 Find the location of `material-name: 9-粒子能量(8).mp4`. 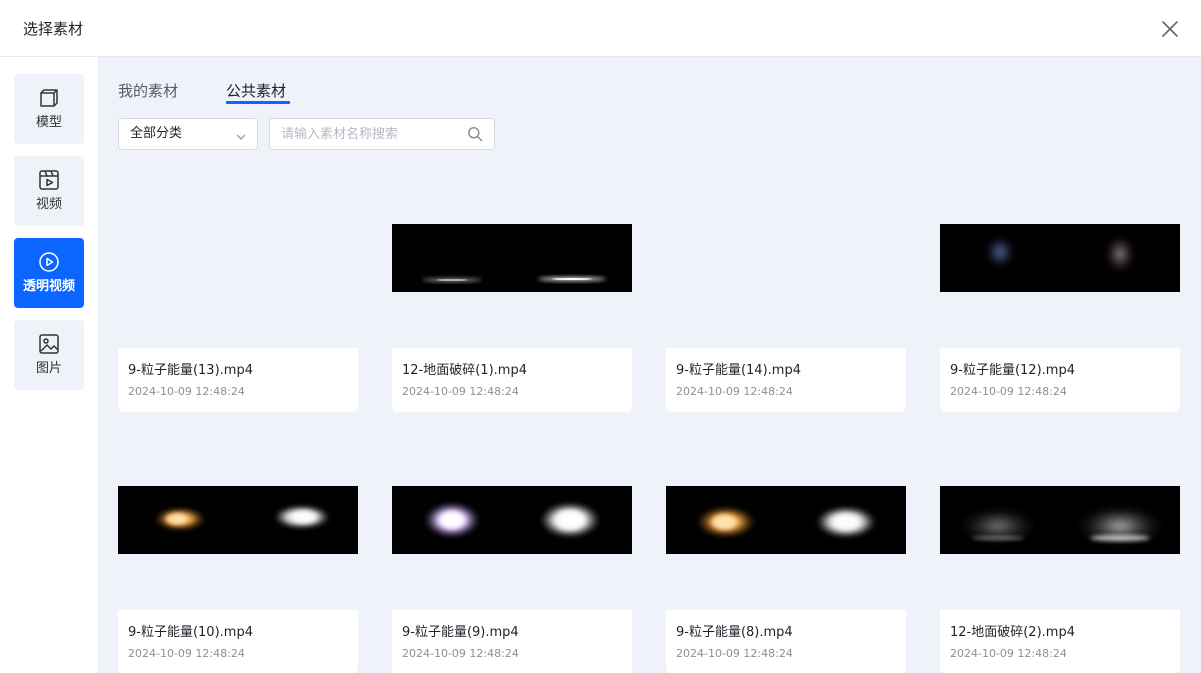

material-name: 9-粒子能量(8).mp4 is located at coordinates (734, 632).